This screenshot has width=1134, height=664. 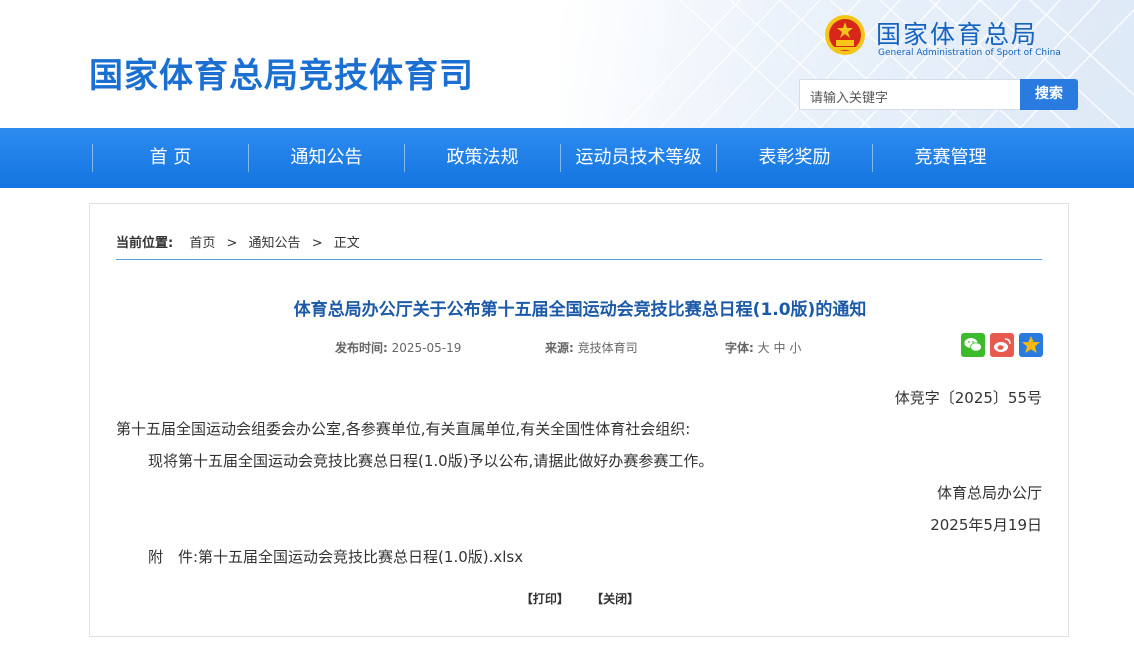 What do you see at coordinates (989, 493) in the screenshot?
I see `signature: 体育总局办公厅` at bounding box center [989, 493].